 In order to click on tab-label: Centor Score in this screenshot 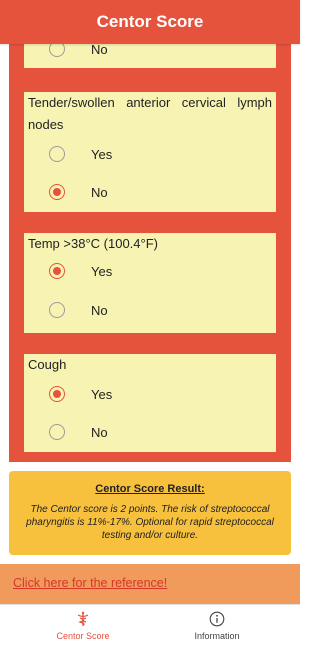, I will do `click(83, 636)`.